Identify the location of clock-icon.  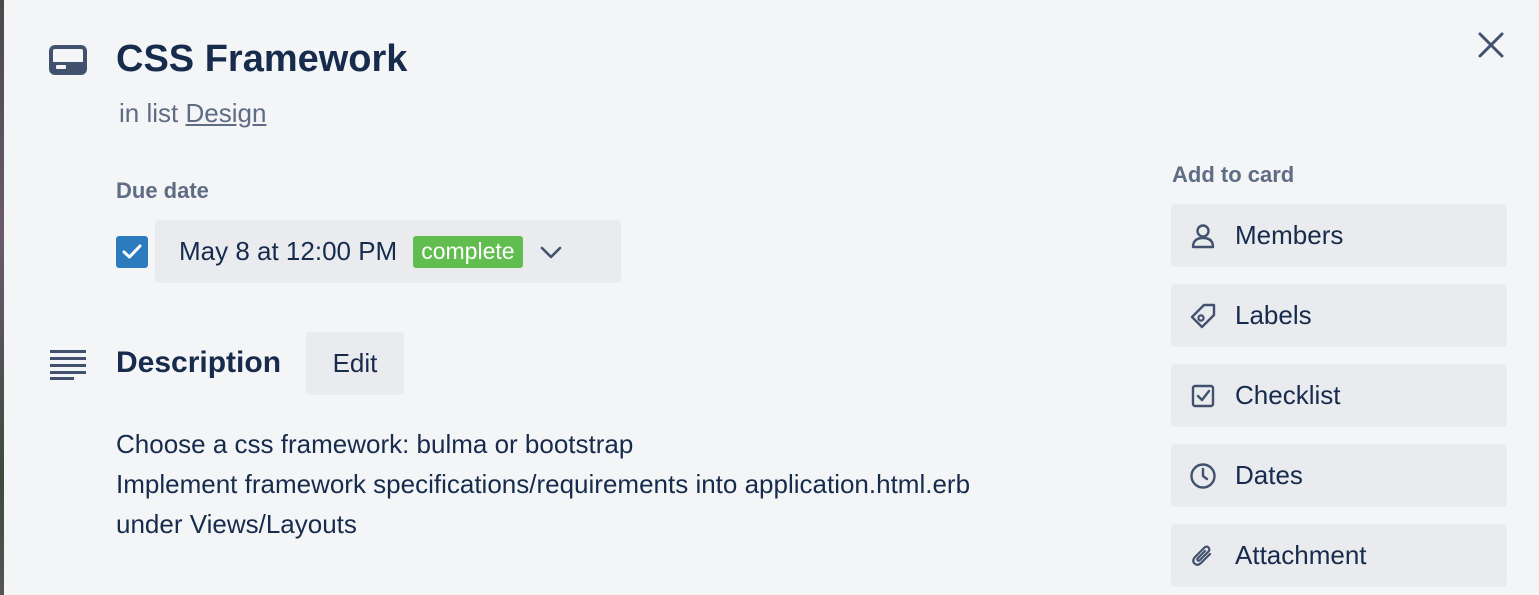
(1203, 476).